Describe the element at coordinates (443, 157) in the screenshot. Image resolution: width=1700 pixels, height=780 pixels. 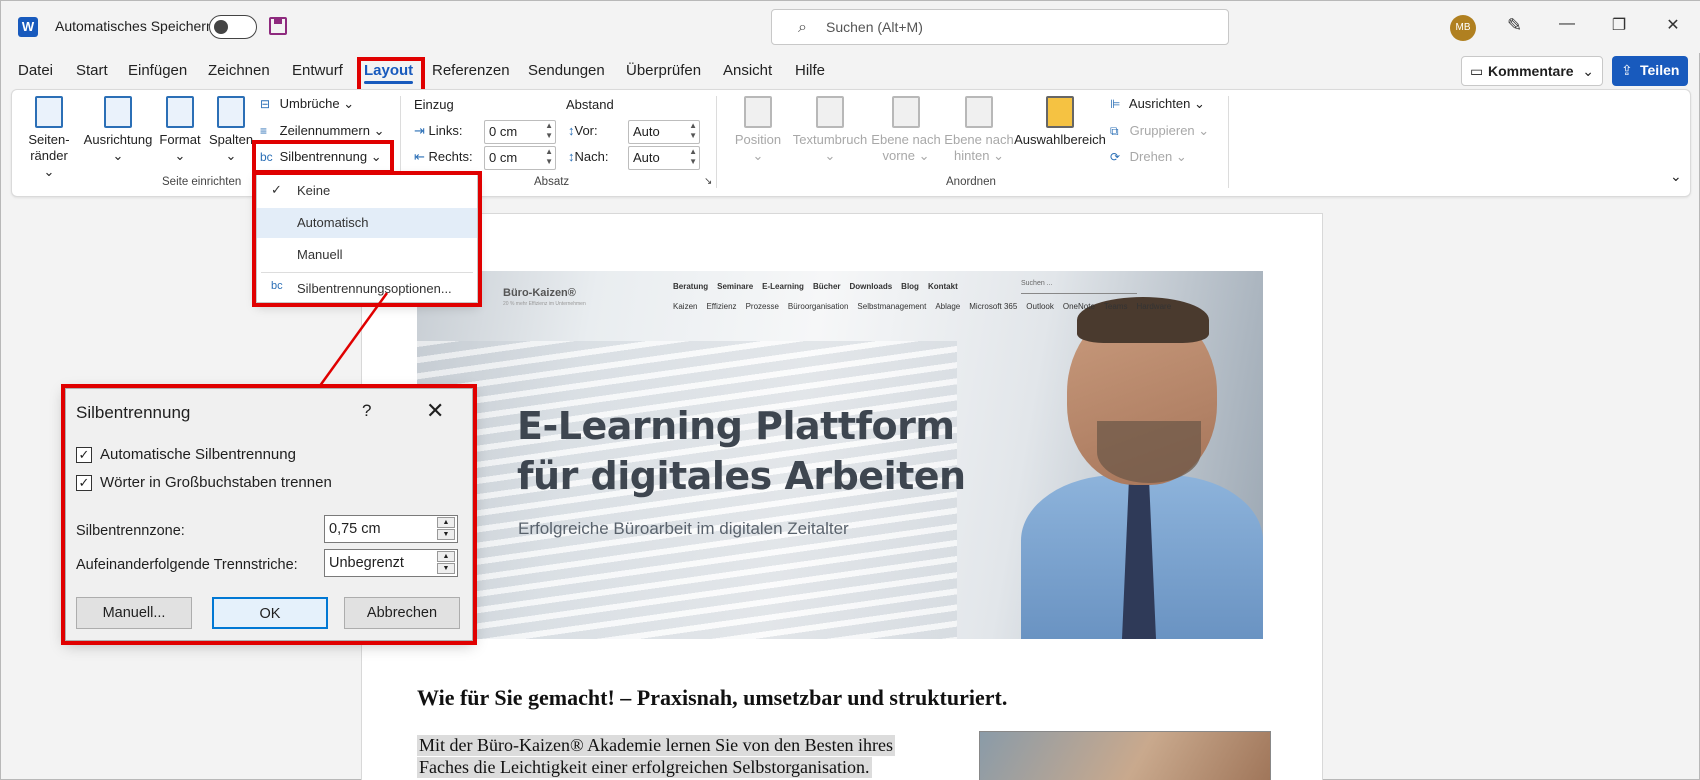
I see `indent-right-label: ⇤ Rechts:` at that location.